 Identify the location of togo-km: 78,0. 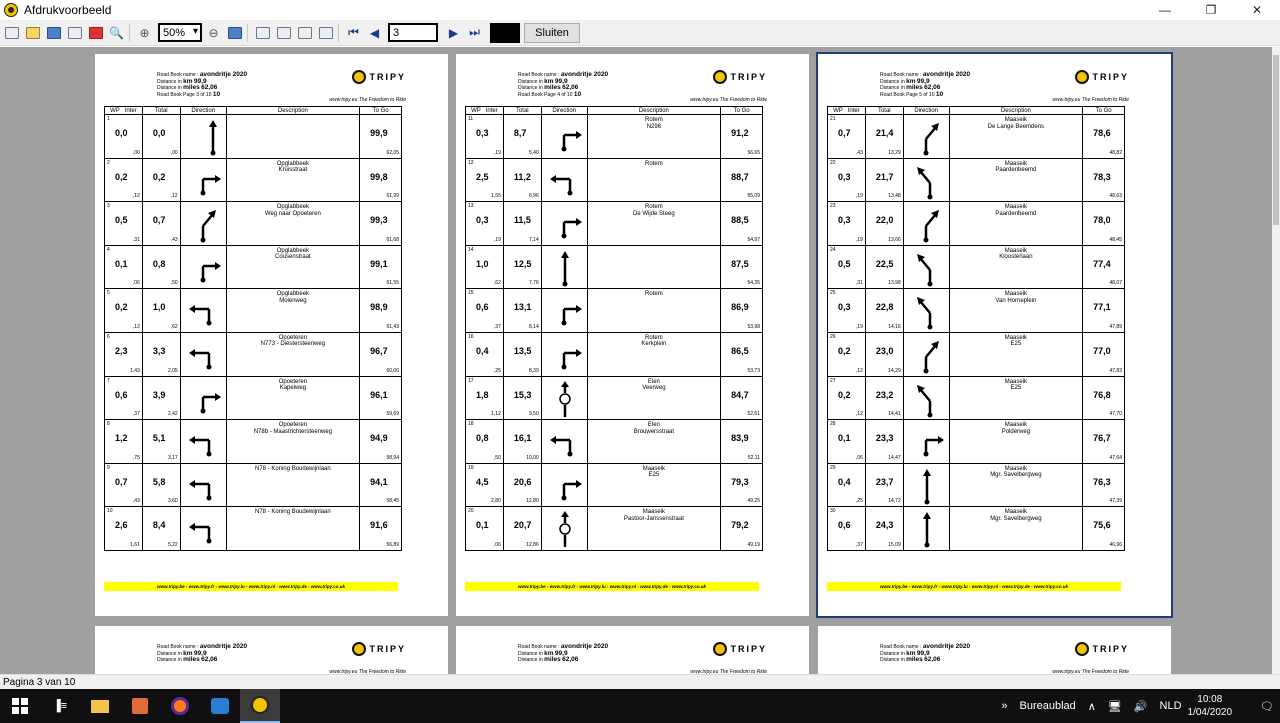
(1102, 220).